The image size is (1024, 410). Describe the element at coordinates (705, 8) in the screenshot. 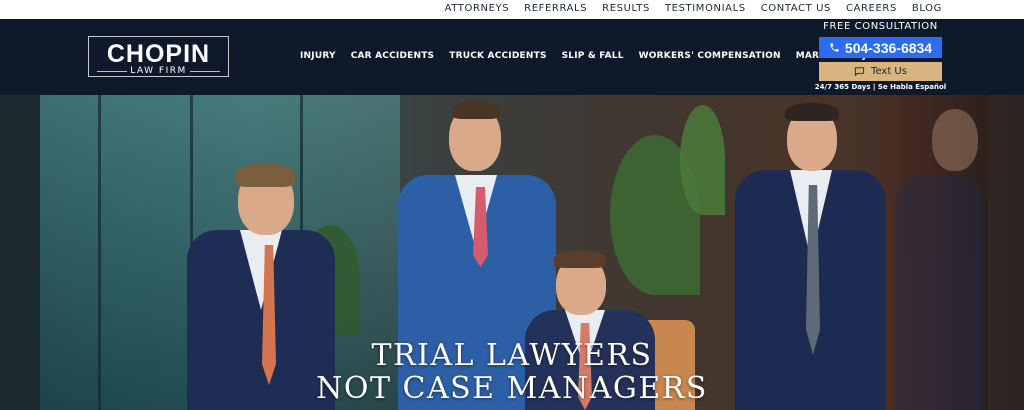

I see `utility-link-testimonials: TESTIMONIALS` at that location.